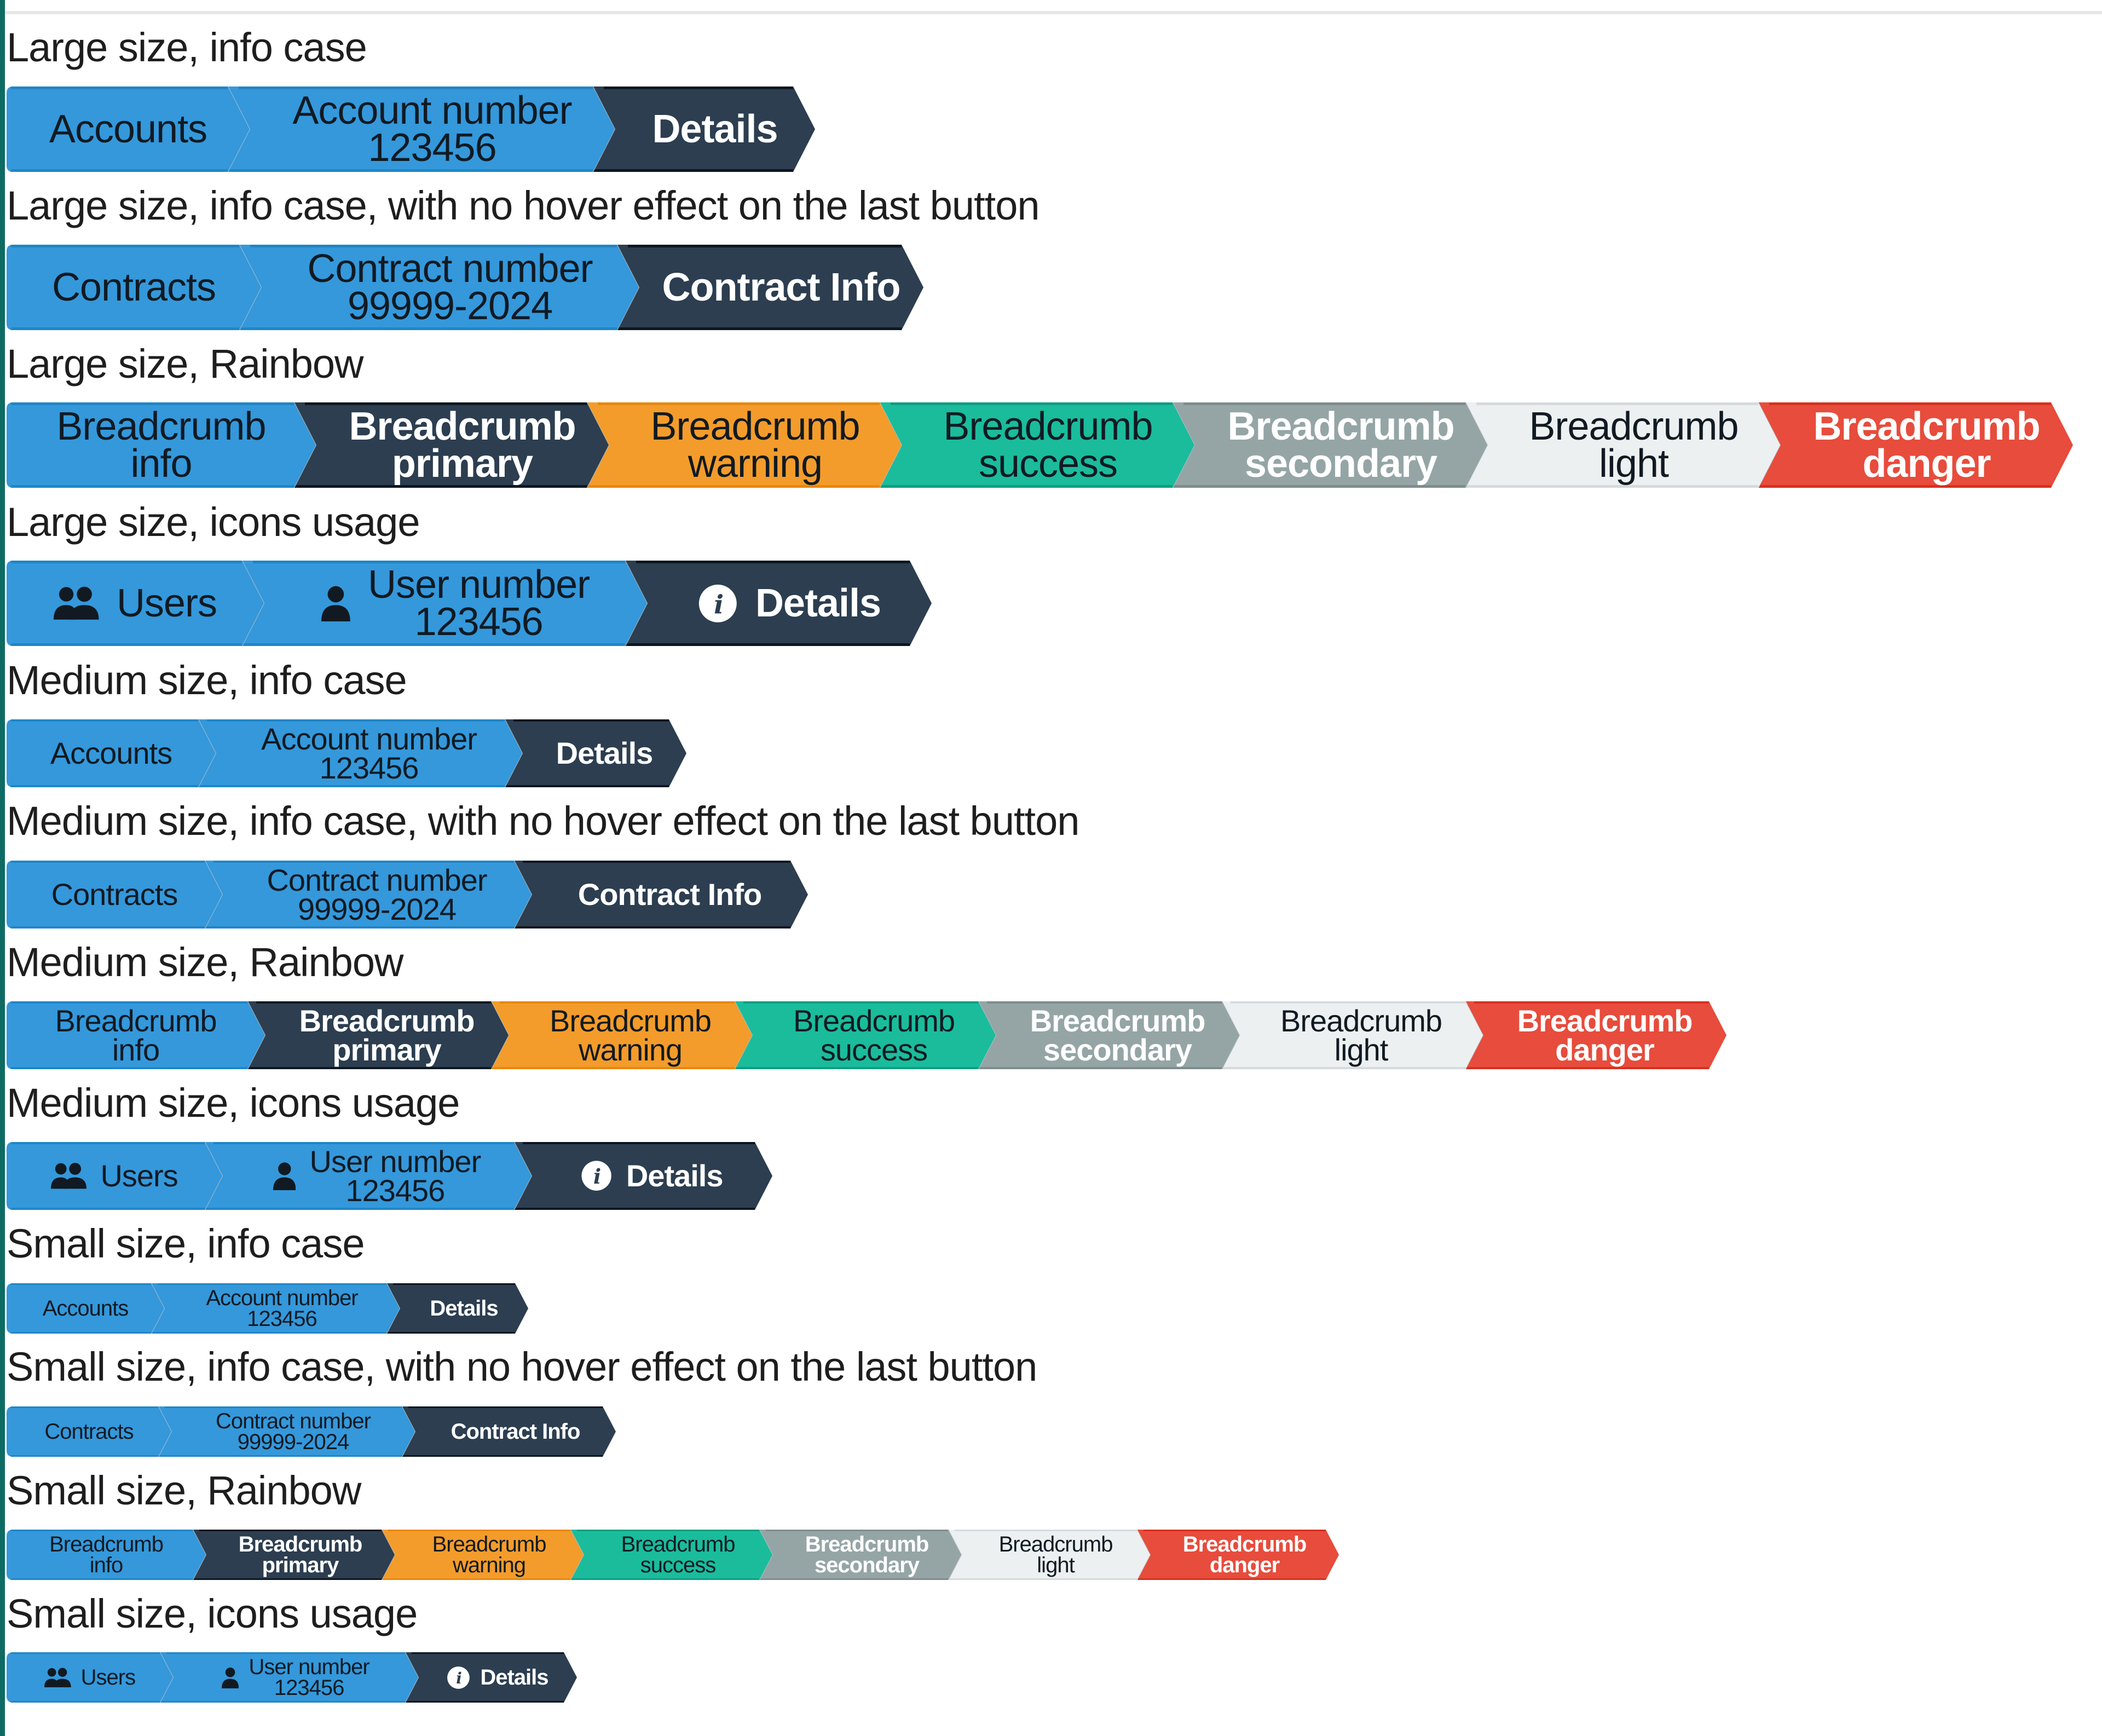 This screenshot has width=2102, height=1736. What do you see at coordinates (233, 1103) in the screenshot?
I see `section-label: Medium size, icons usage` at bounding box center [233, 1103].